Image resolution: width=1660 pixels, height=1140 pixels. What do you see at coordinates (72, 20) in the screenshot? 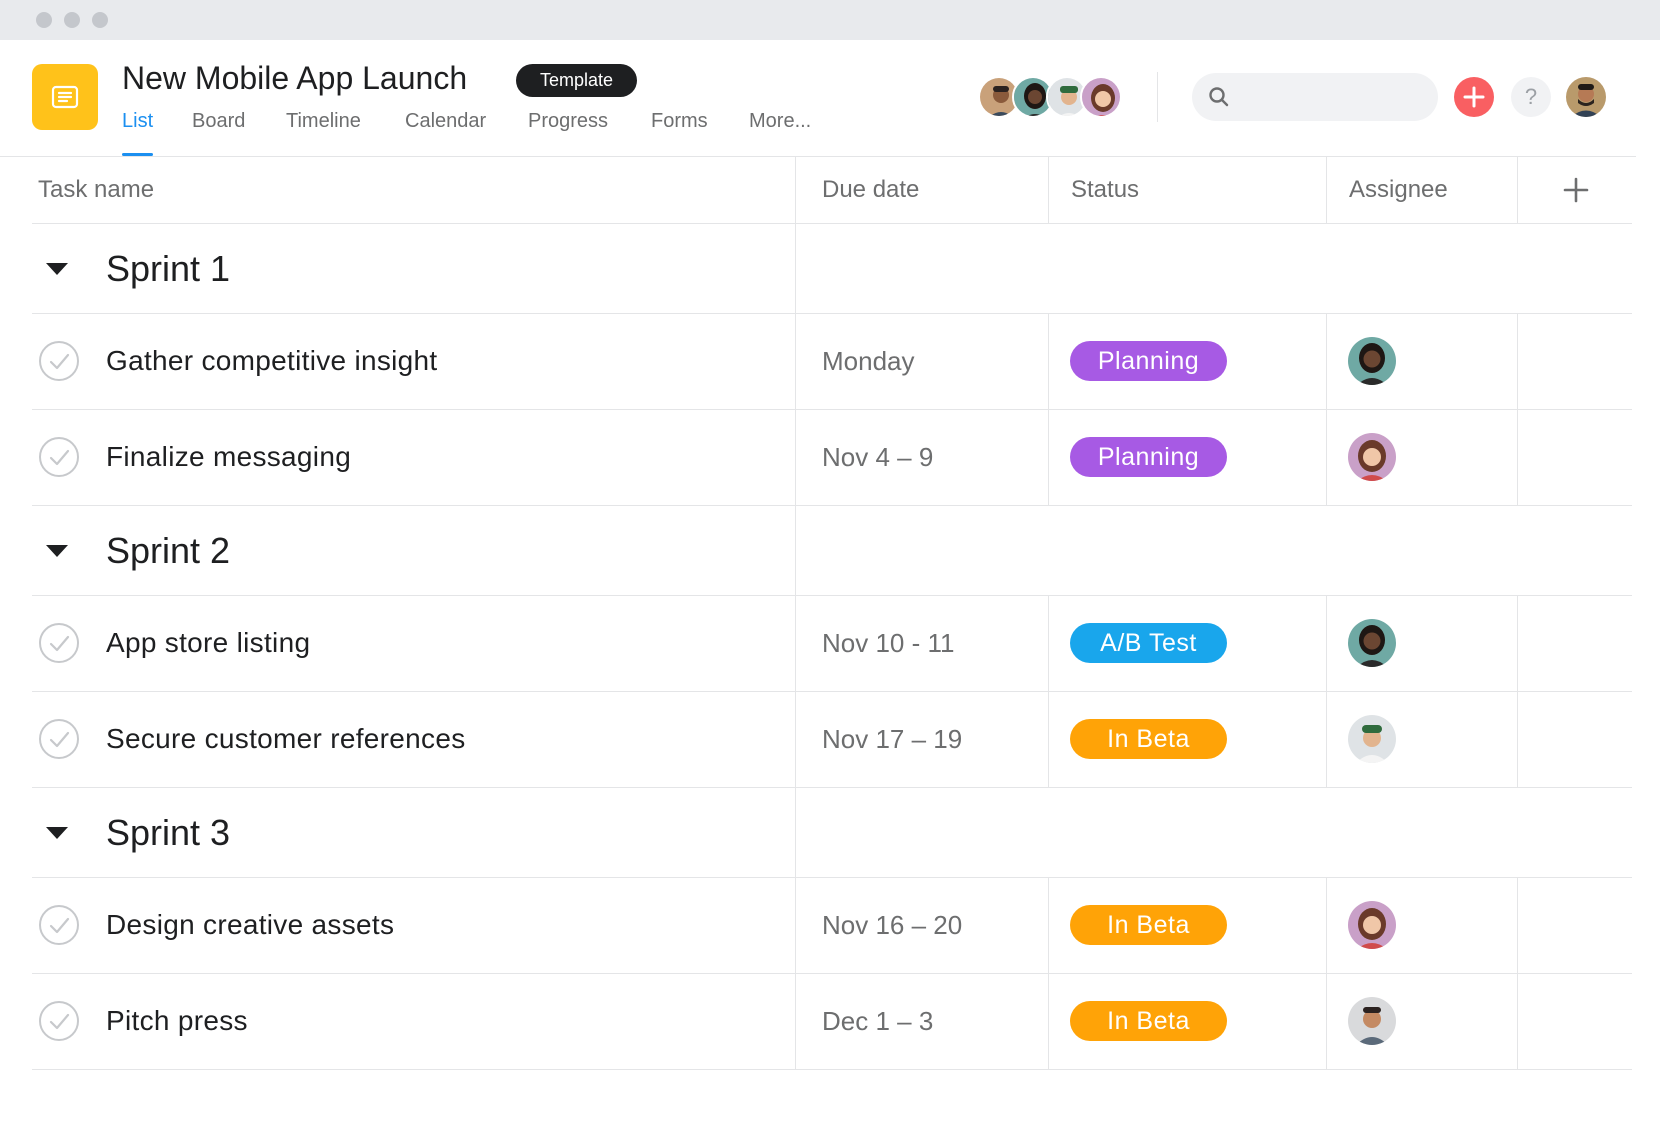
I see `window-minimize-dot` at bounding box center [72, 20].